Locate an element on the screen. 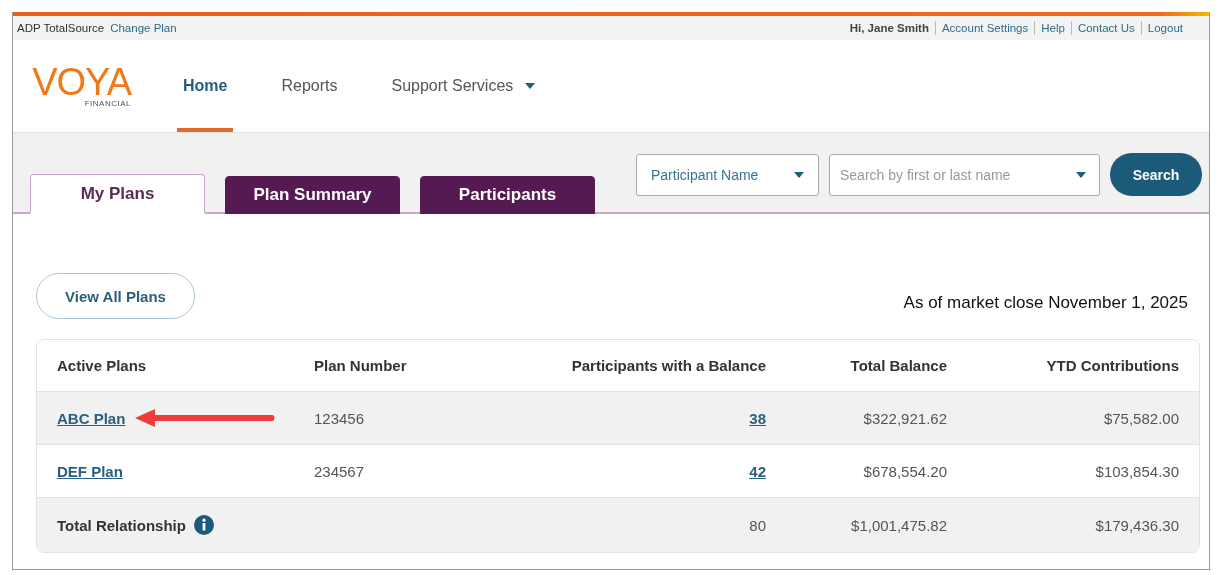 The width and height of the screenshot is (1220, 575). top-link: Contact Us is located at coordinates (1106, 28).